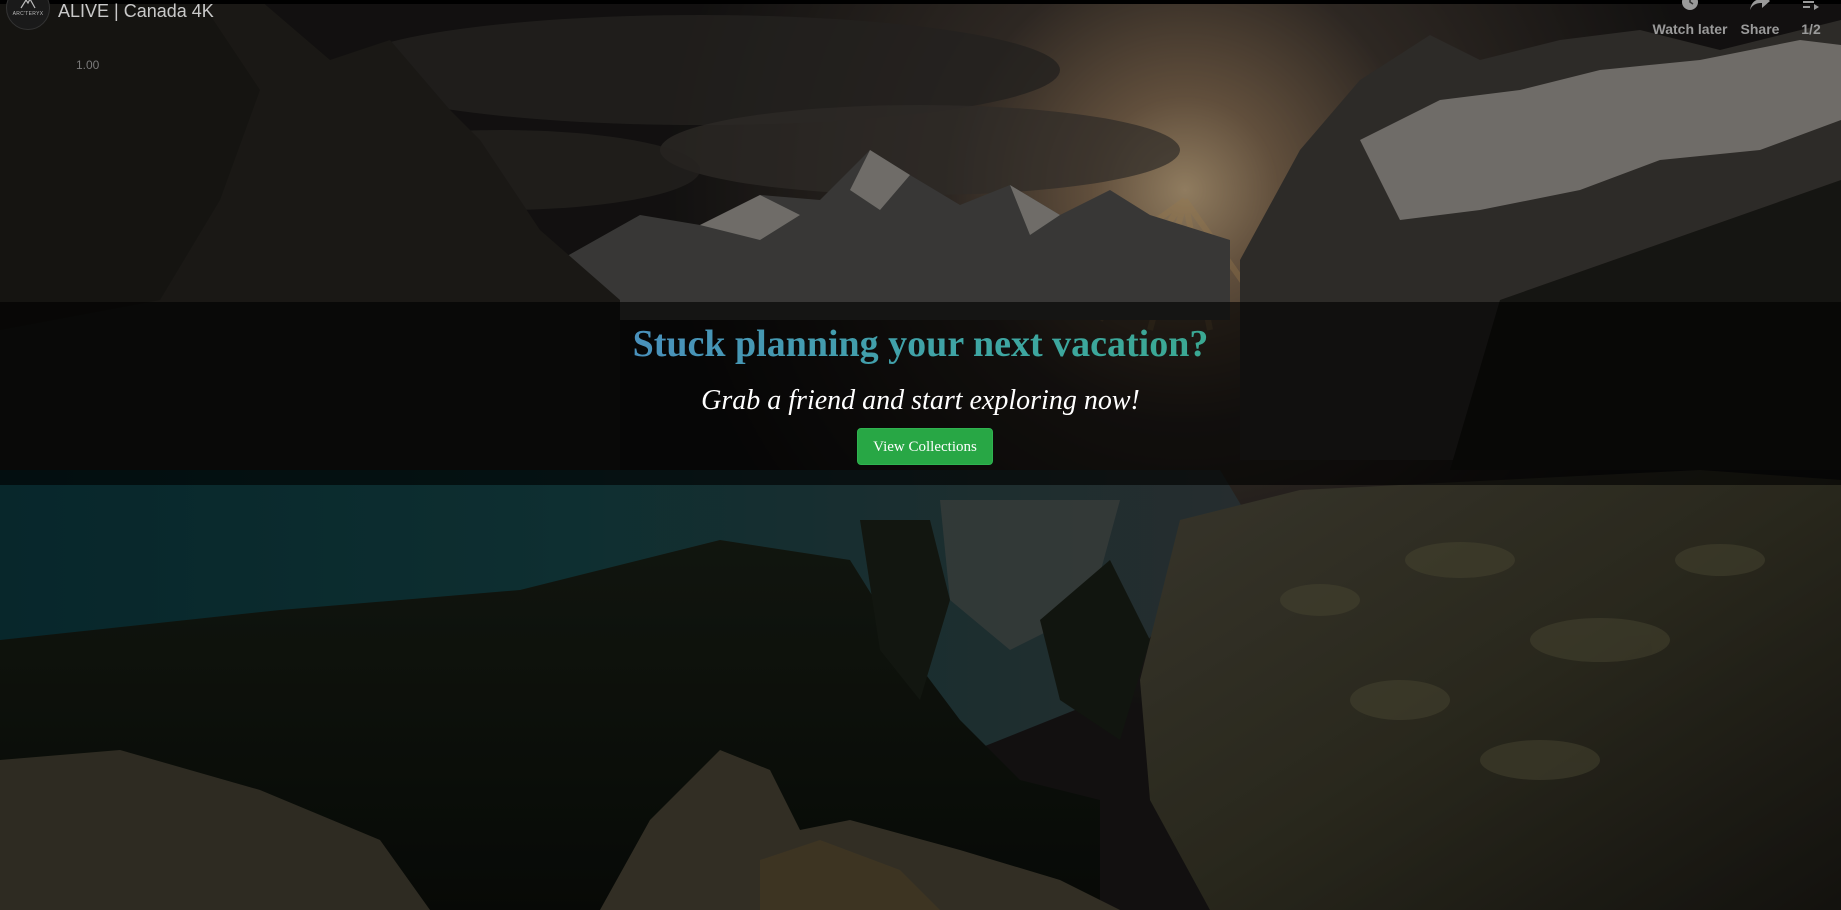 The height and width of the screenshot is (910, 1841). I want to click on hero-title: Stuck planning your next vacation?, so click(921, 344).